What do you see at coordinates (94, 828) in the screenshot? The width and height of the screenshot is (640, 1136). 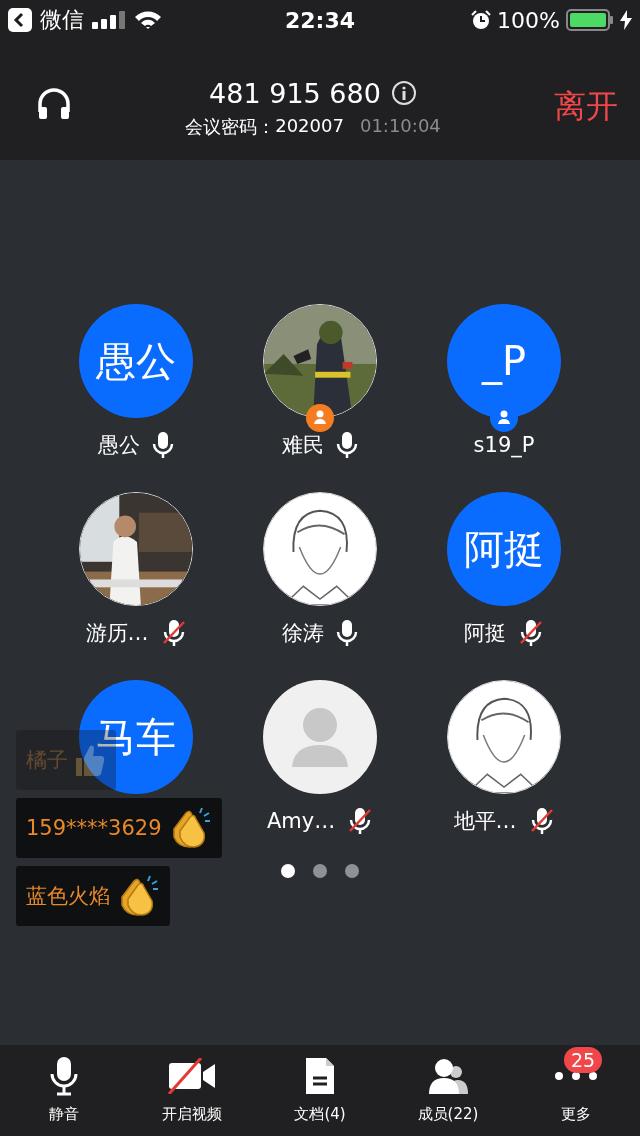 I see `reaction-sender: 159****3629` at bounding box center [94, 828].